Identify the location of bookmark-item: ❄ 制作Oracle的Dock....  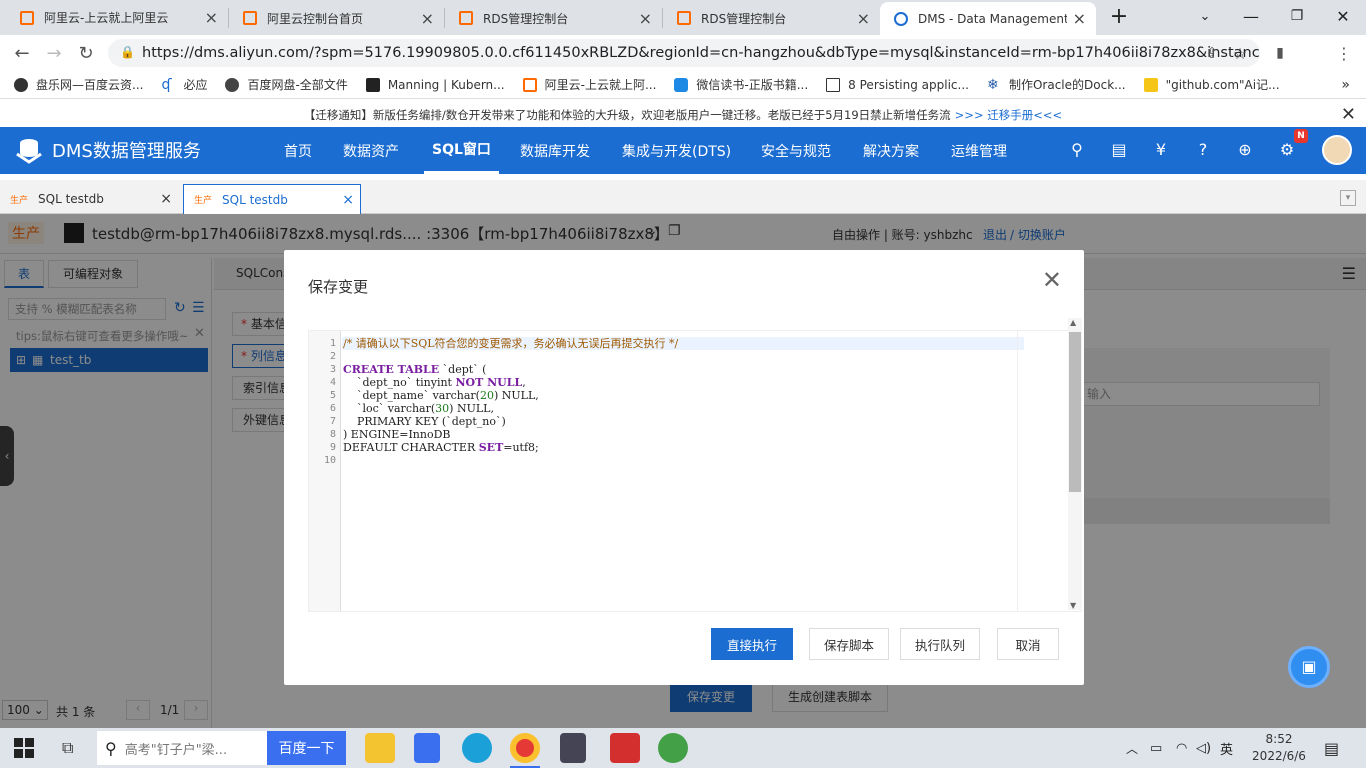
(1056, 84).